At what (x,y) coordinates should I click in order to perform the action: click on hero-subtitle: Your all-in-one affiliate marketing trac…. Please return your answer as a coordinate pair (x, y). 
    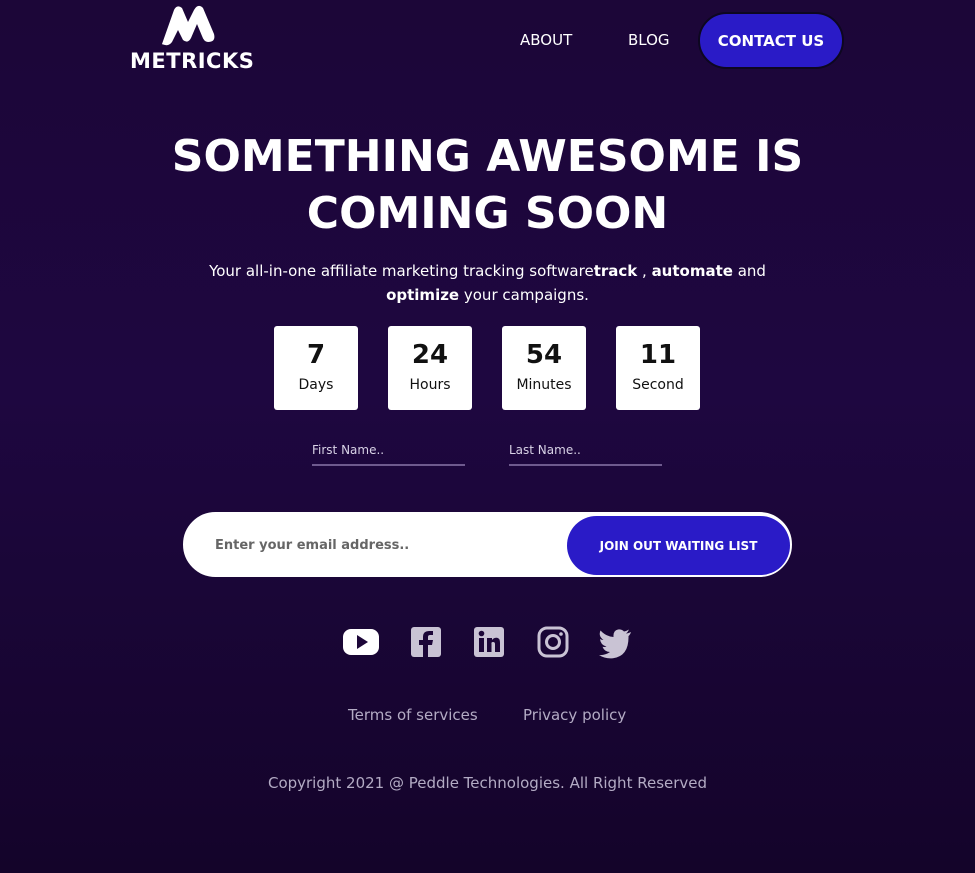
    Looking at the image, I should click on (487, 283).